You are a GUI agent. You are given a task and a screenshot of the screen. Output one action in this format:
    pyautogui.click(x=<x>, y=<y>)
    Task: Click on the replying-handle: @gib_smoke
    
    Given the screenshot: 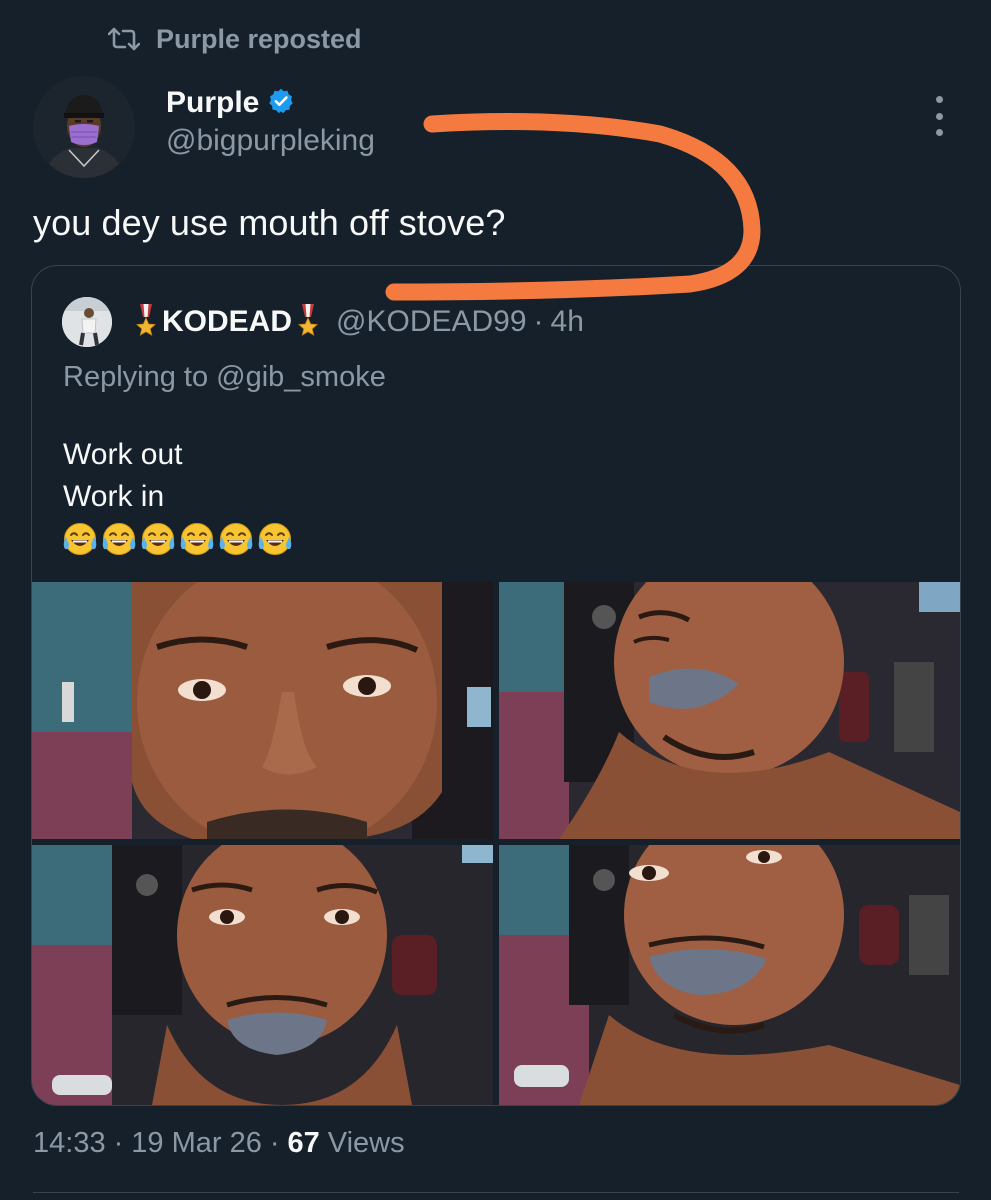 What is the action you would take?
    pyautogui.click(x=301, y=377)
    